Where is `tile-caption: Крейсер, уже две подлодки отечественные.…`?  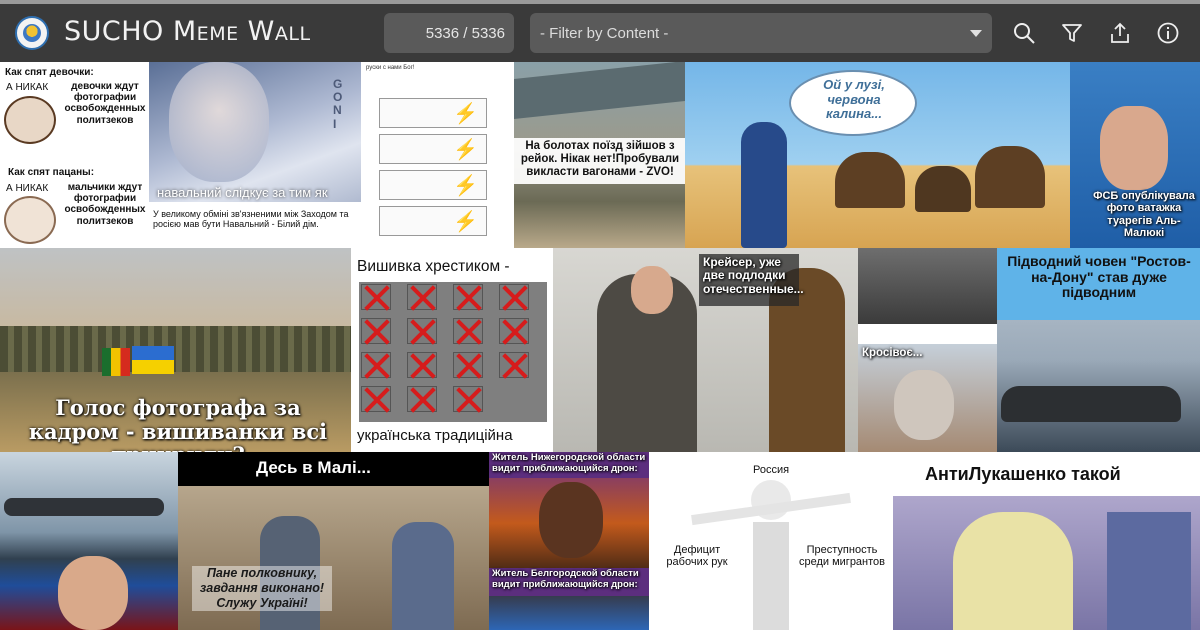
tile-caption: Крейсер, уже две подлодки отечественные.… is located at coordinates (753, 275).